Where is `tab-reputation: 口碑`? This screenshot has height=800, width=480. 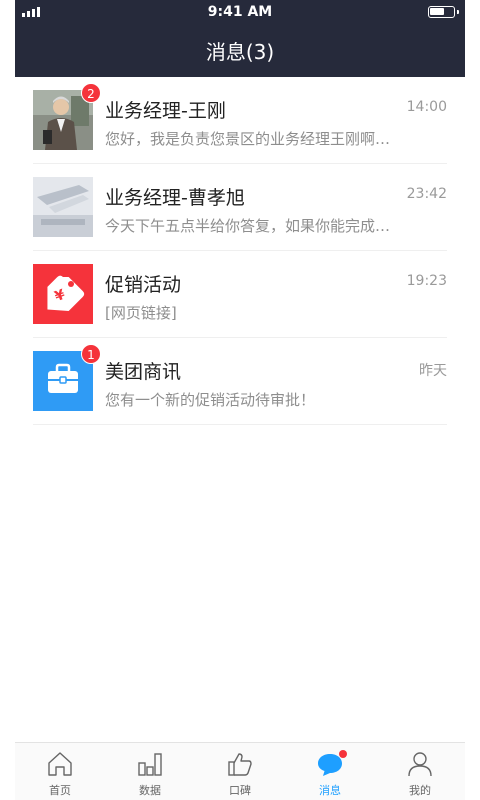
tab-reputation: 口碑 is located at coordinates (240, 771).